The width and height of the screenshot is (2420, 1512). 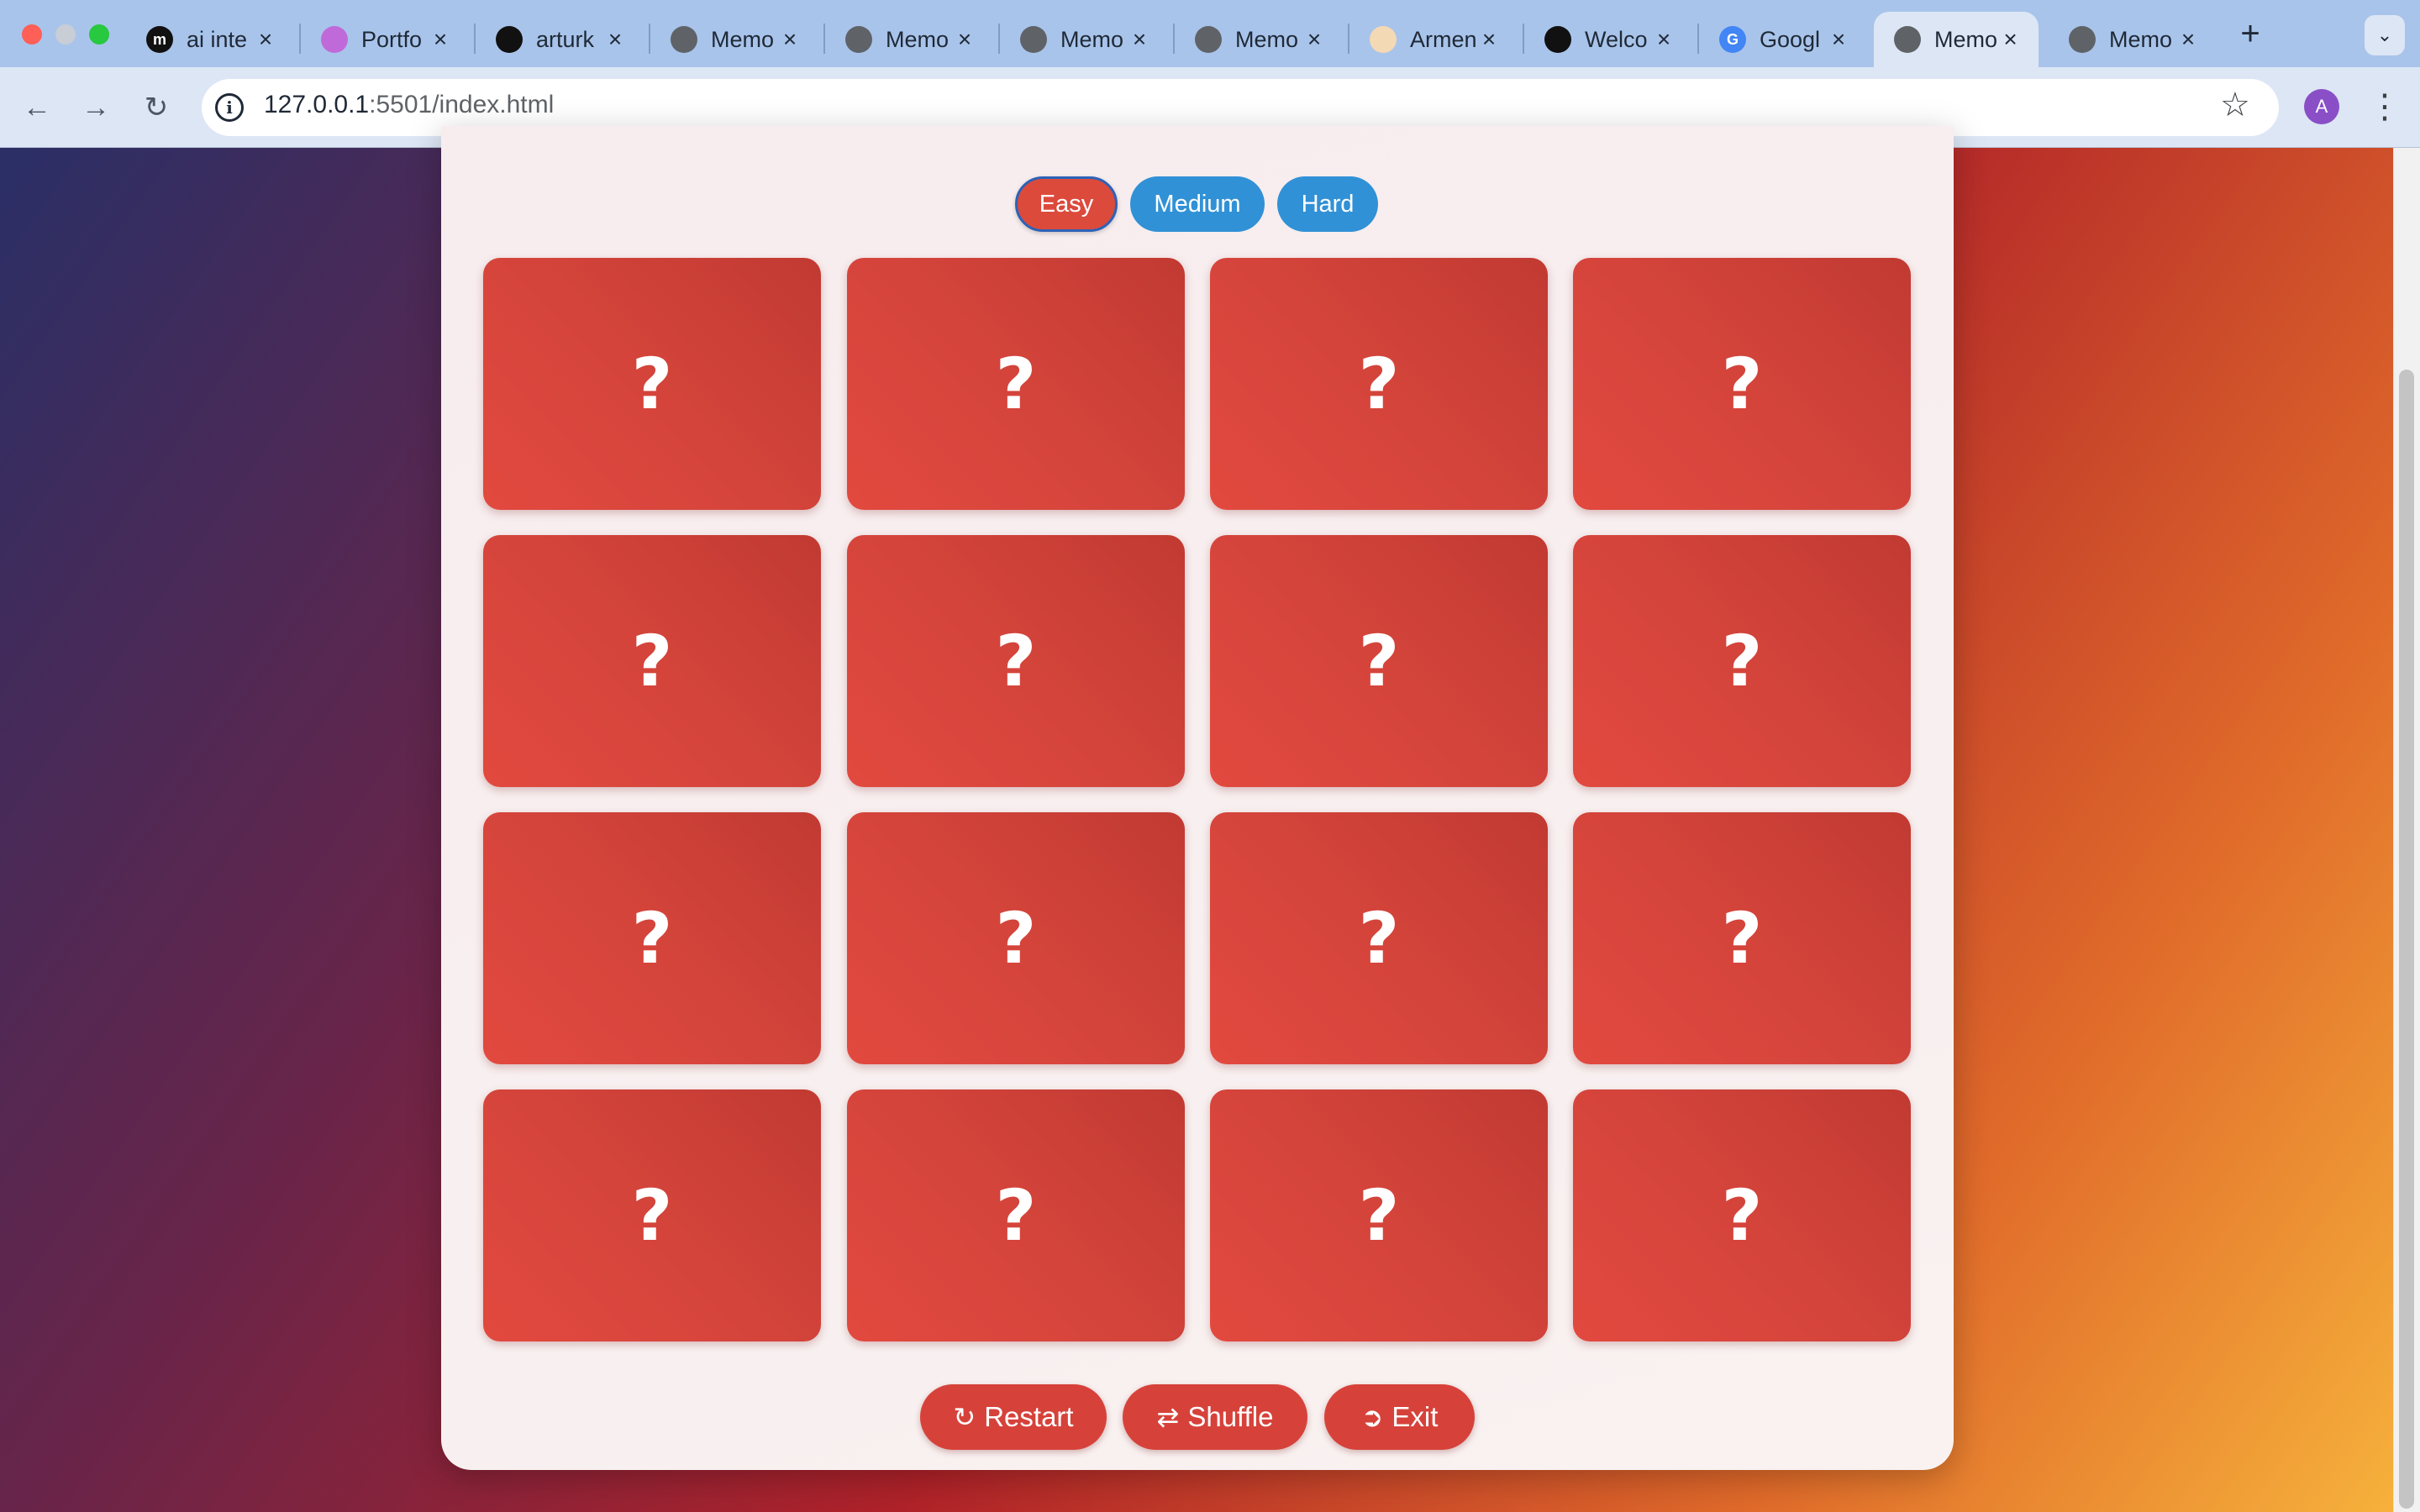 What do you see at coordinates (334, 39) in the screenshot?
I see `portfolio-icon` at bounding box center [334, 39].